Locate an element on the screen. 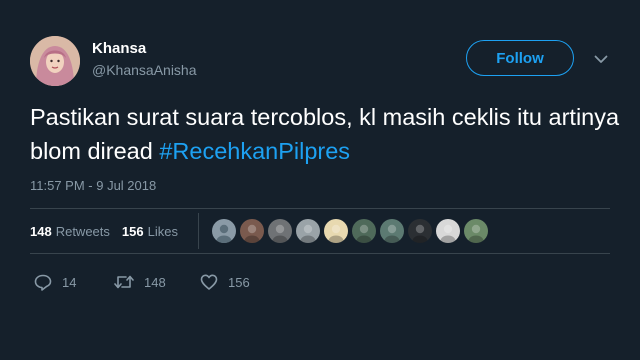  reply-button: 14 is located at coordinates (74, 282).